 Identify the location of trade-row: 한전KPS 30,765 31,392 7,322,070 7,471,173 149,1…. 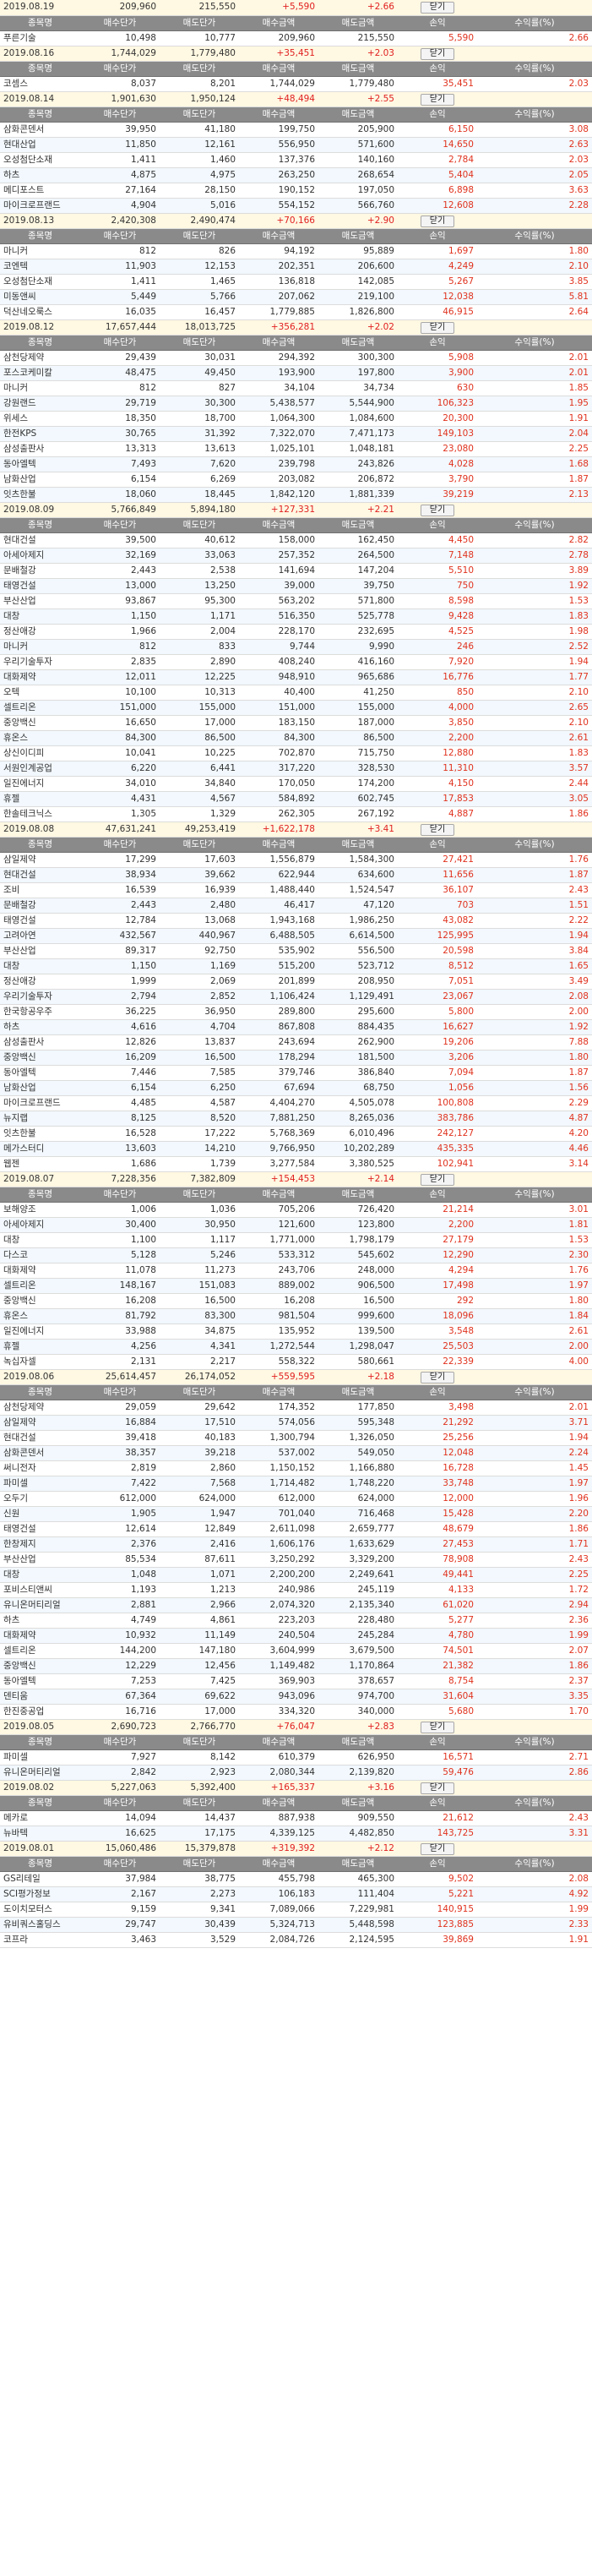
(296, 434).